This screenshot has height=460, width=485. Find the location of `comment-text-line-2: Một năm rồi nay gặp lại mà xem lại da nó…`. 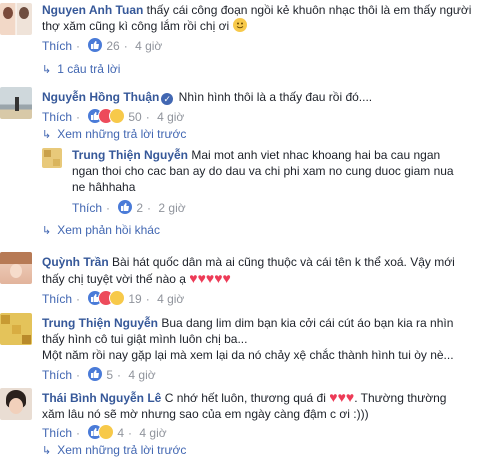

comment-text-line-2: Một năm rồi nay gặp lại mà xem lại da nó… is located at coordinates (248, 355).